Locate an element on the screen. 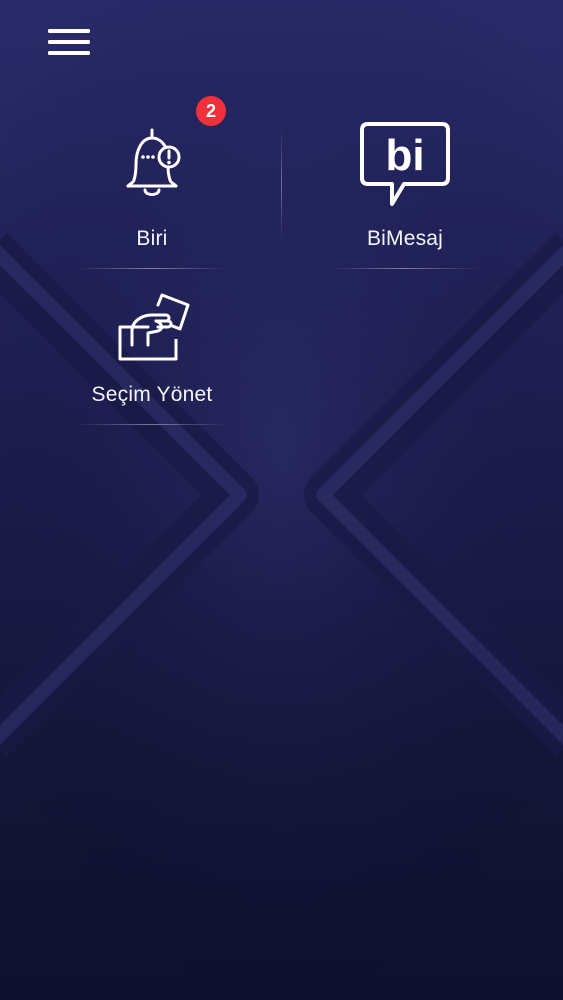 The height and width of the screenshot is (1000, 563). bi-chat-bubble-icon: bi is located at coordinates (405, 163).